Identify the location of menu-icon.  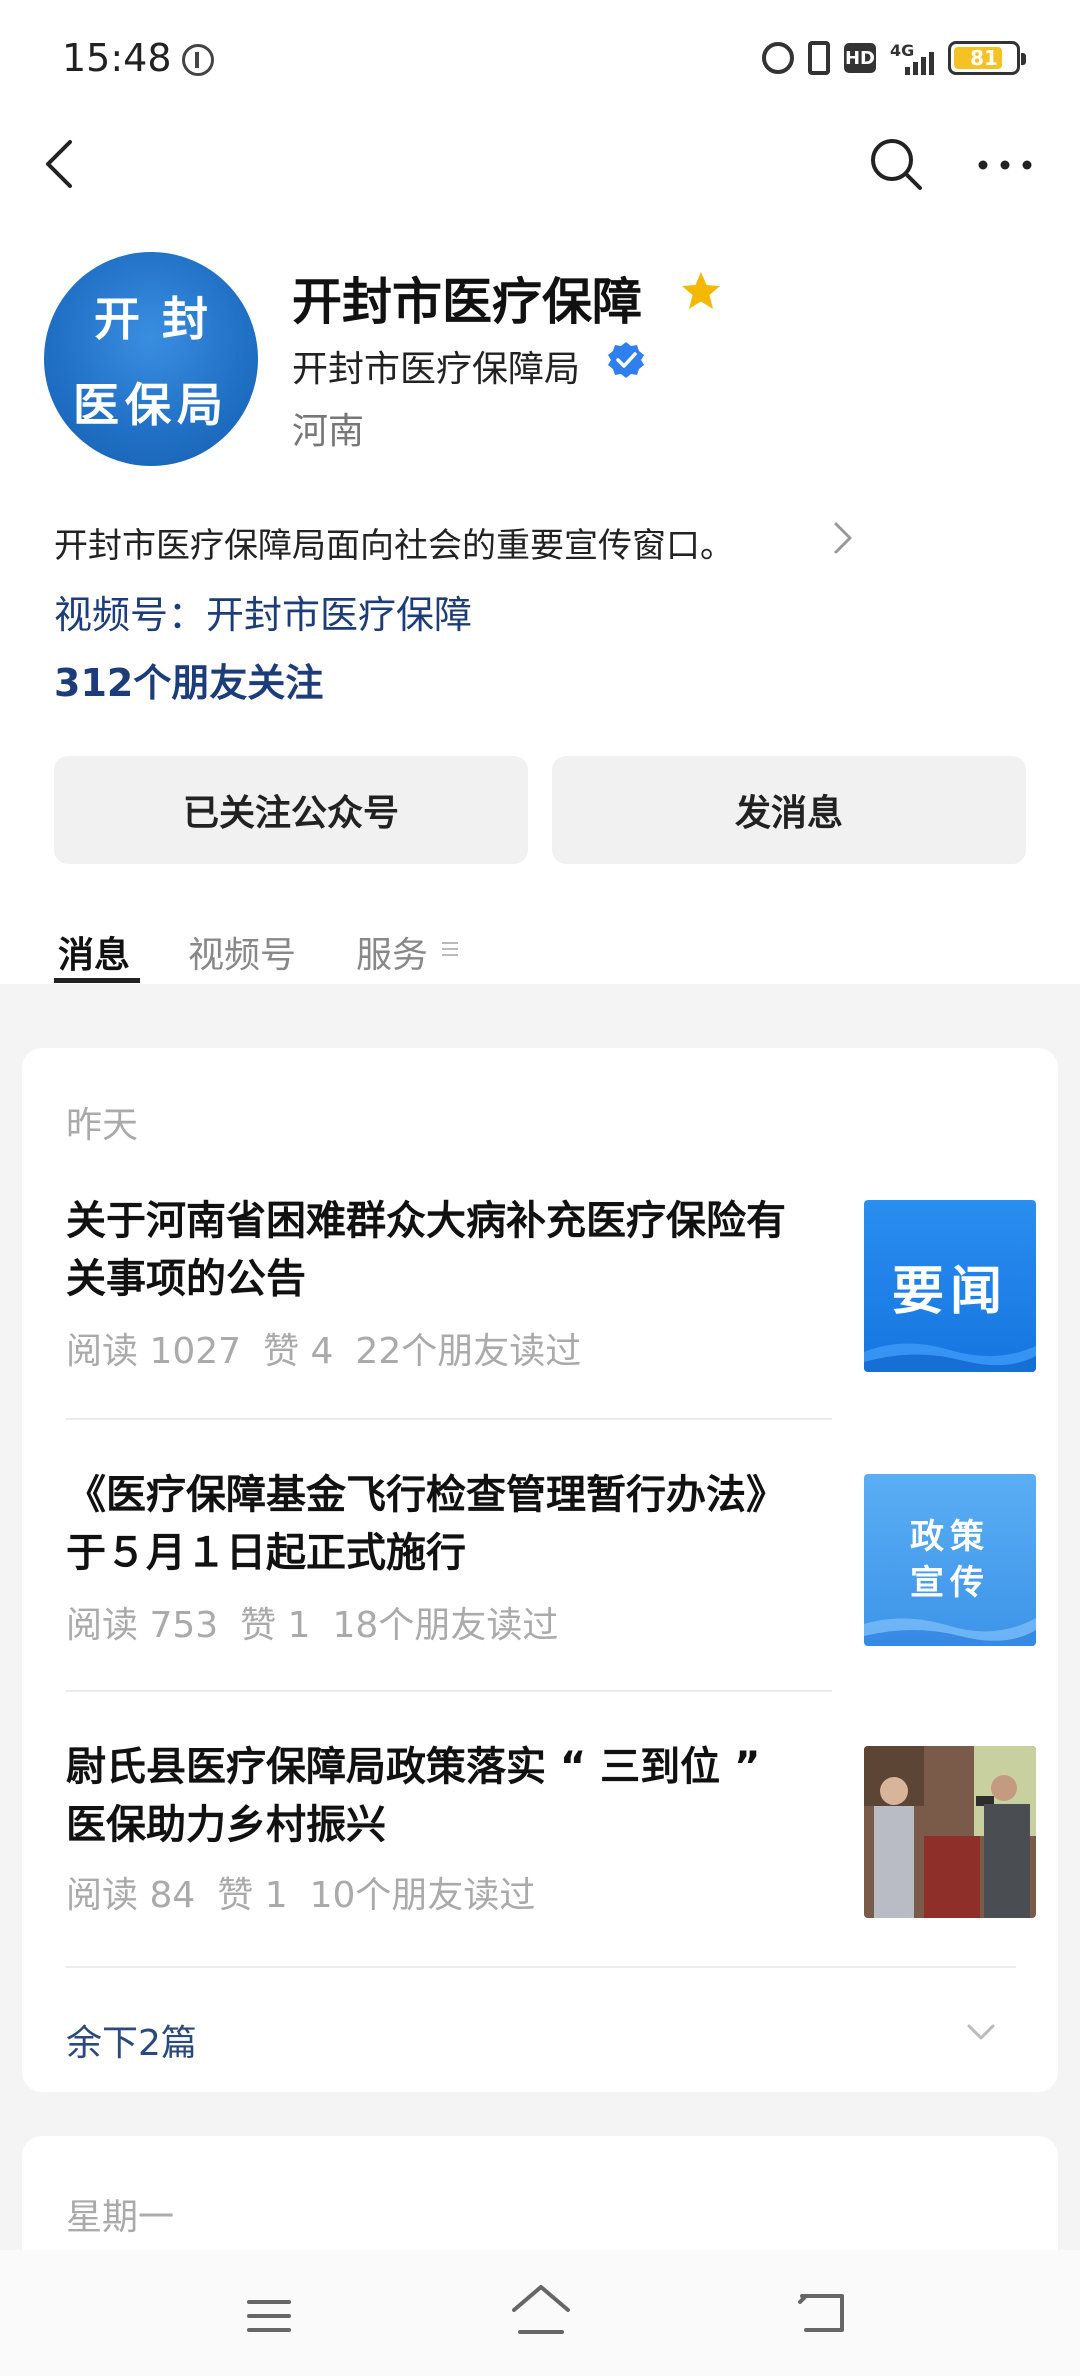
(450, 949).